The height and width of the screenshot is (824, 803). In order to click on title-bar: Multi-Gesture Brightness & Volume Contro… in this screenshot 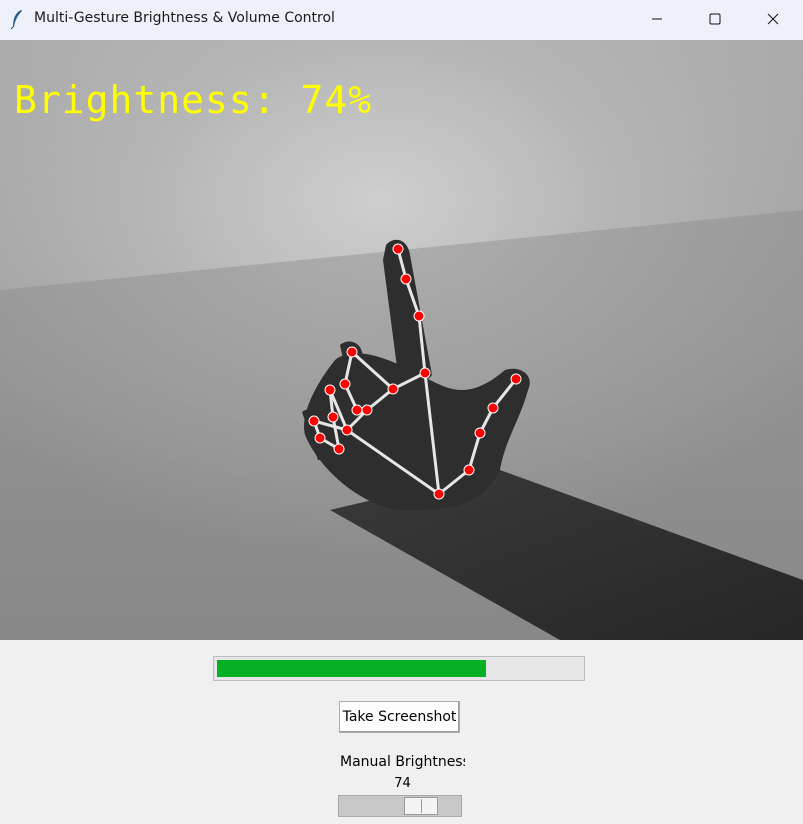, I will do `click(401, 20)`.